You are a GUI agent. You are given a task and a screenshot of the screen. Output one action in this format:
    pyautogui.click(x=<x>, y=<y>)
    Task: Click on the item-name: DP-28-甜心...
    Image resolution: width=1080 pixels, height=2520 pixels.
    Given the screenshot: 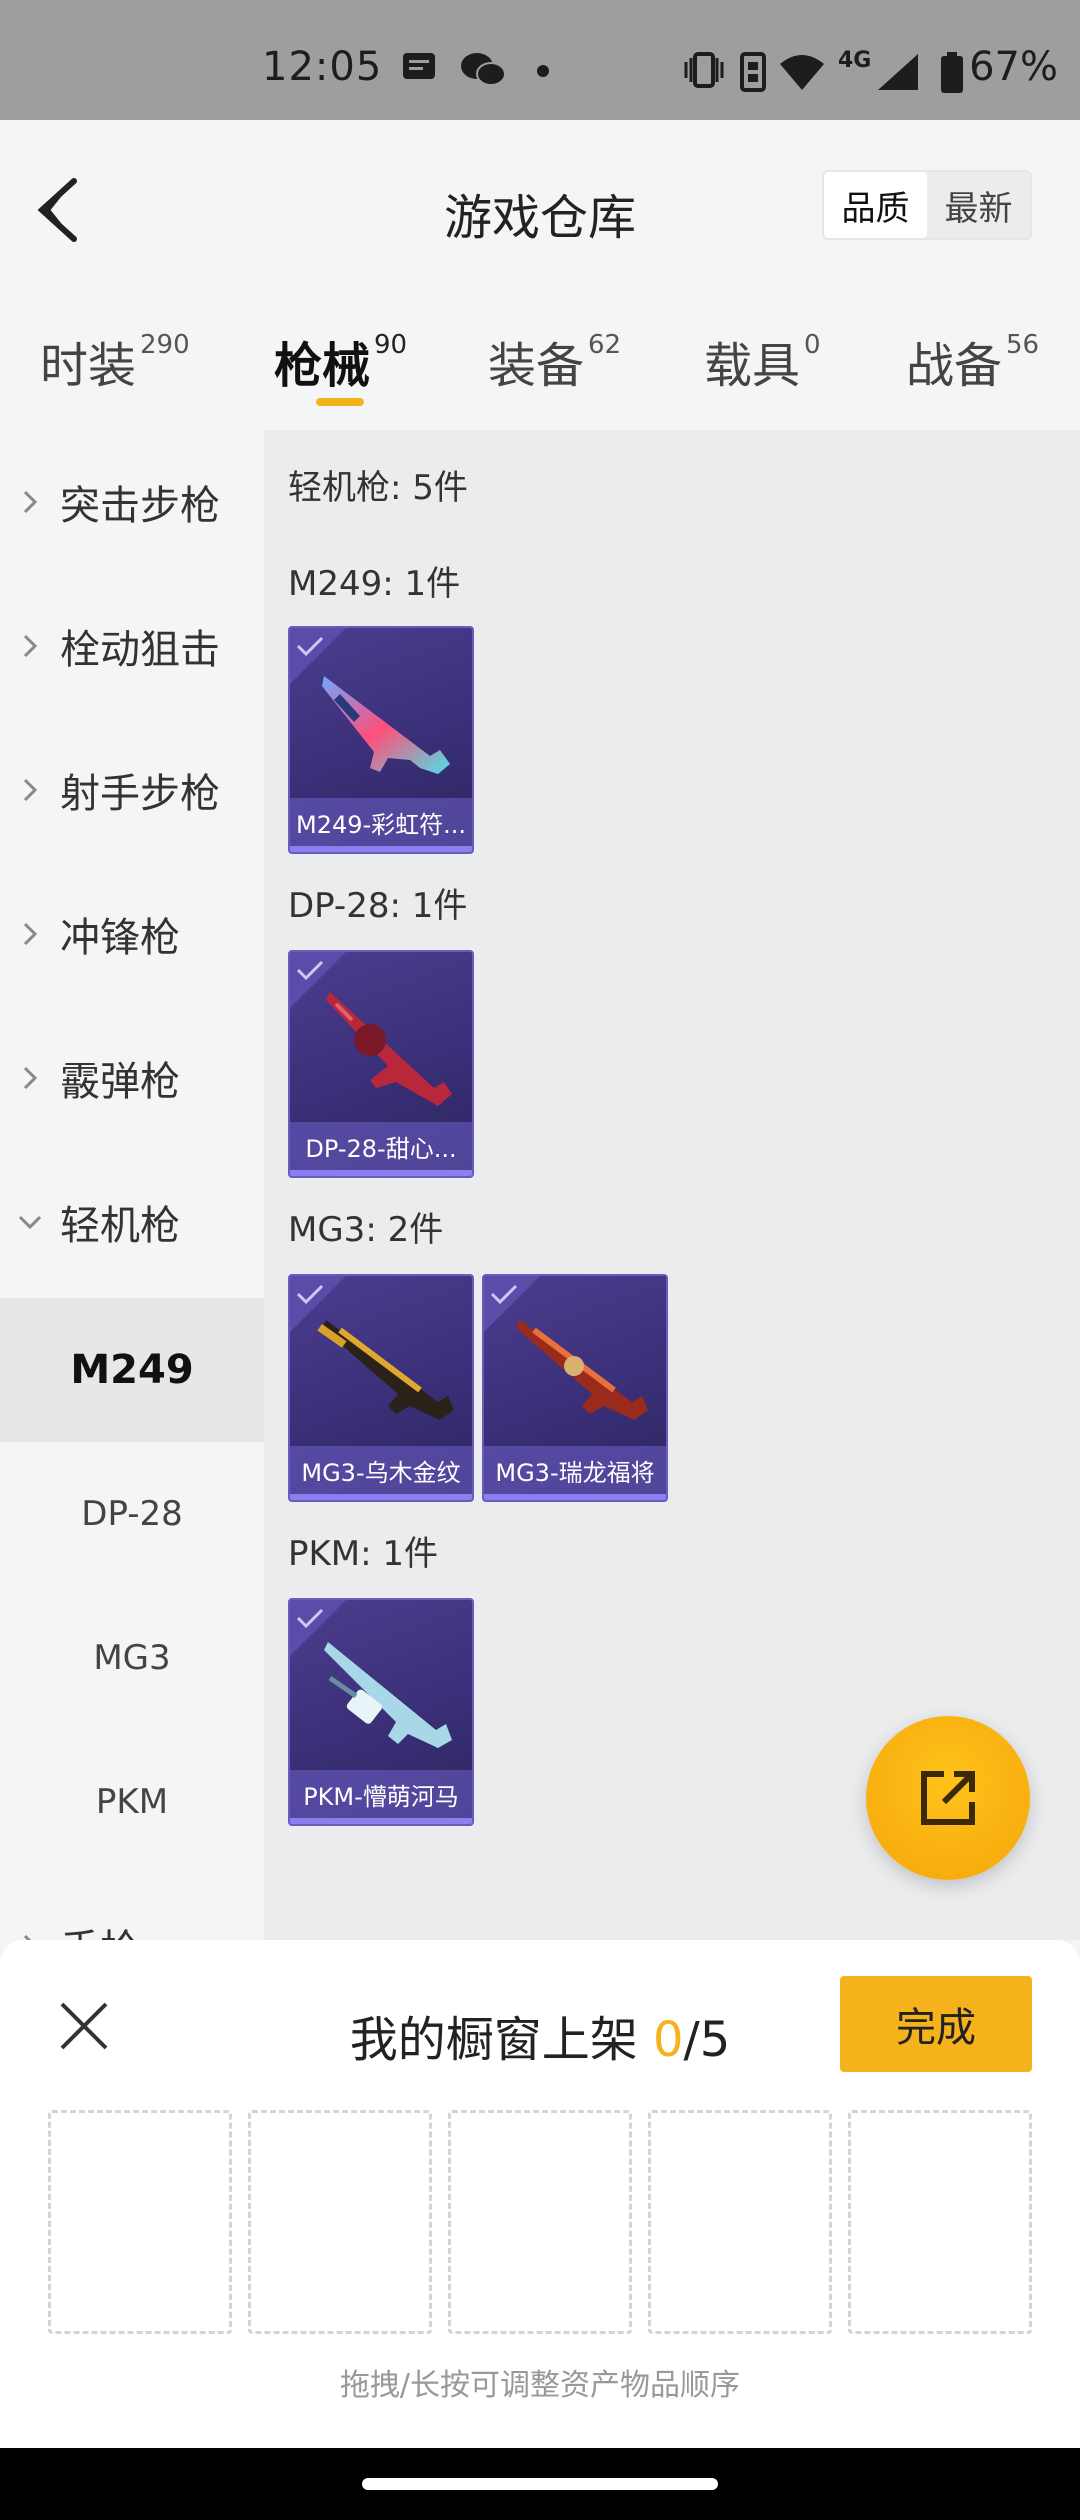 What is the action you would take?
    pyautogui.click(x=381, y=1149)
    